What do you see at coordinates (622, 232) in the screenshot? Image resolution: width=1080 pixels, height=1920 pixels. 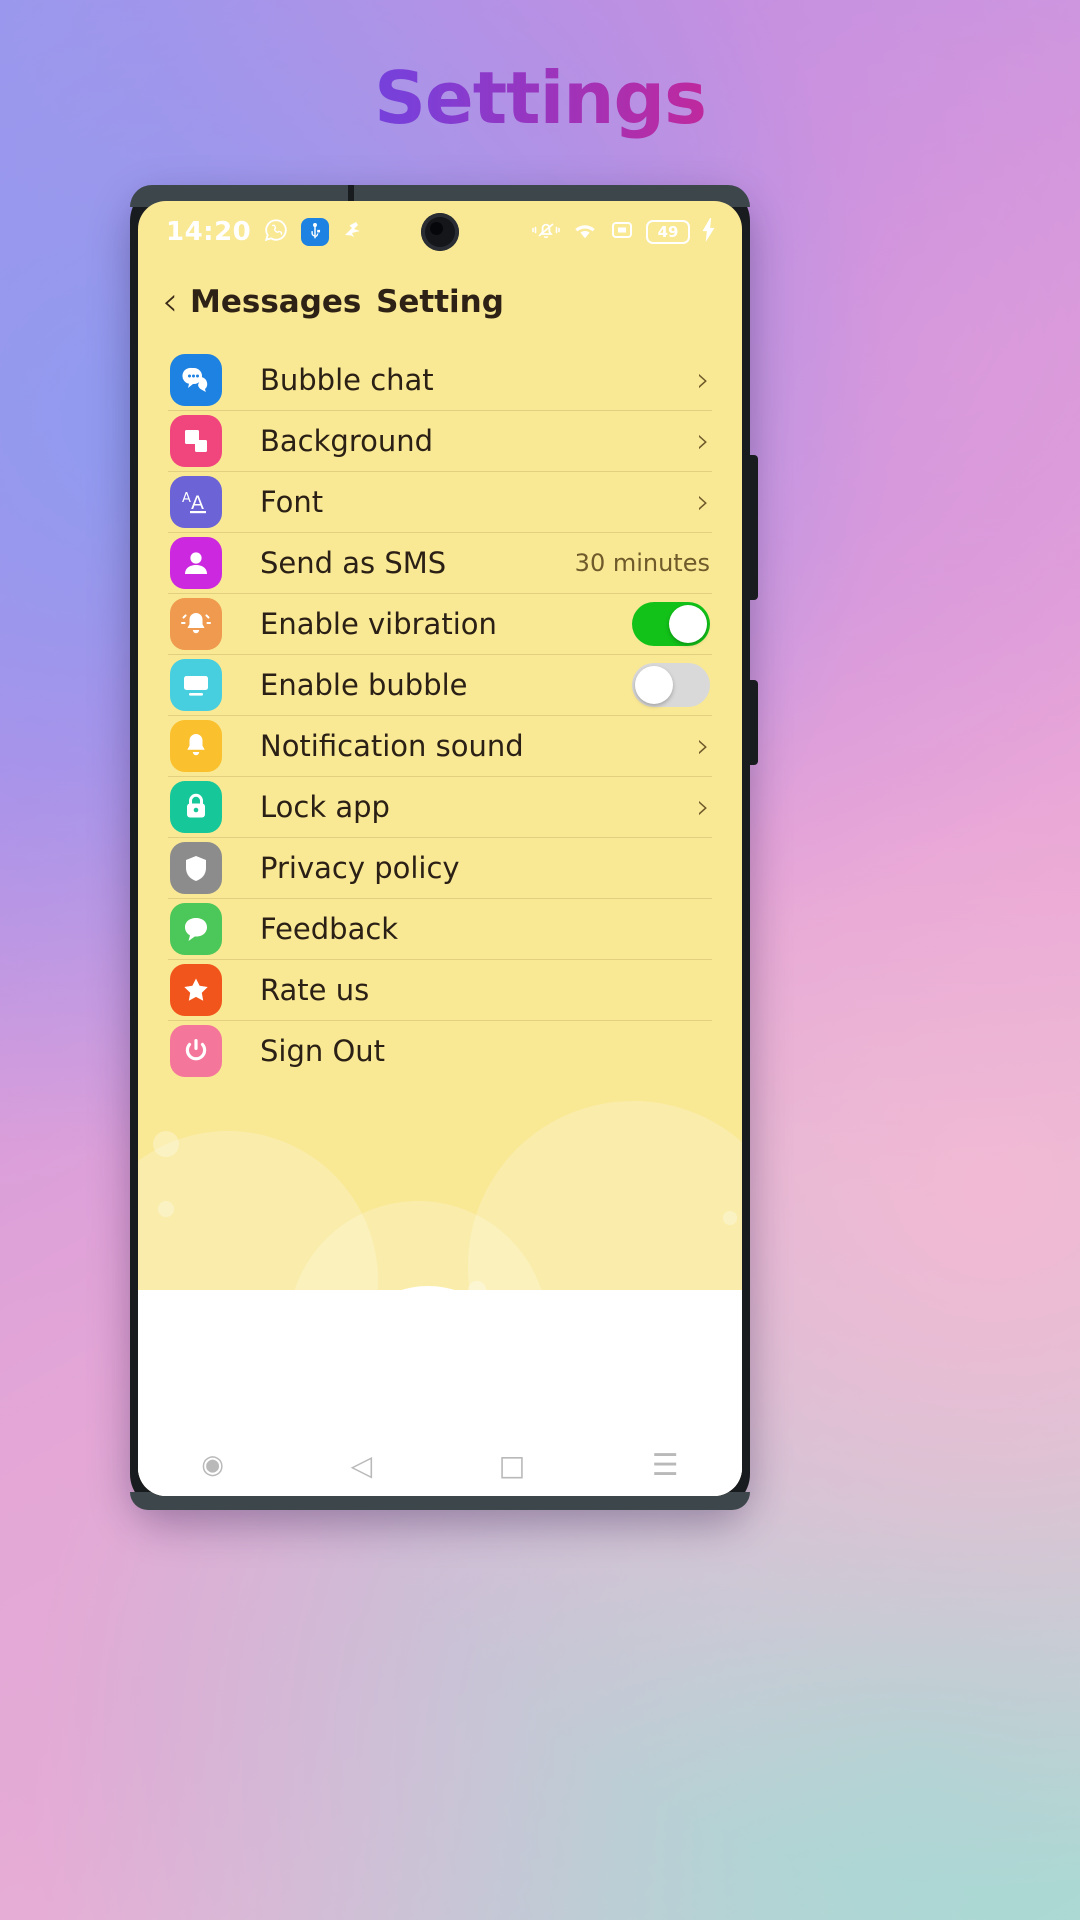 I see `sim-icon` at bounding box center [622, 232].